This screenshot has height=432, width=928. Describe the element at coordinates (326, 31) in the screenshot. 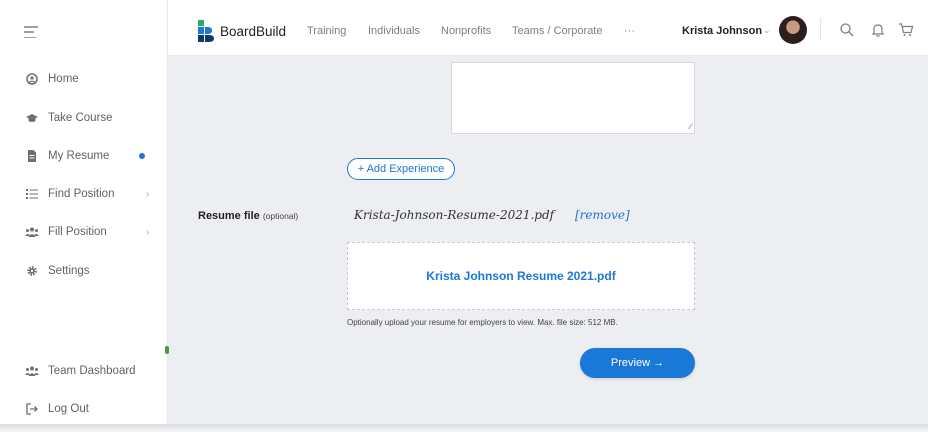

I see `nav-link-training: Training` at that location.